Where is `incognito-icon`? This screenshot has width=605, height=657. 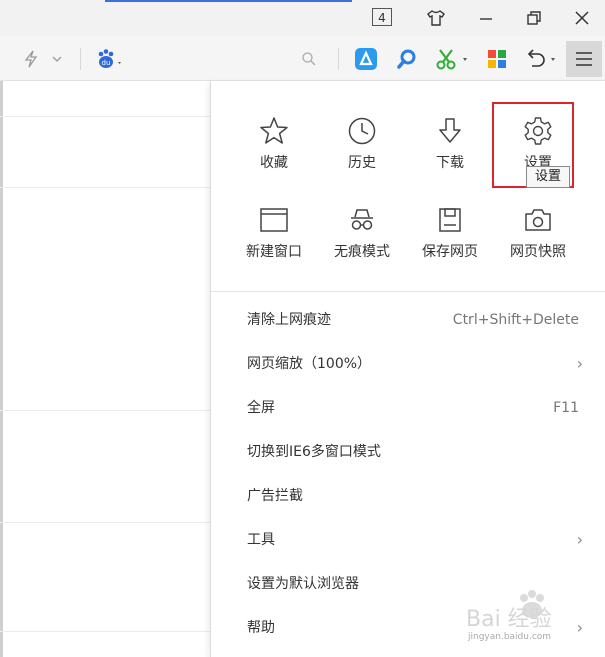
incognito-icon is located at coordinates (362, 220).